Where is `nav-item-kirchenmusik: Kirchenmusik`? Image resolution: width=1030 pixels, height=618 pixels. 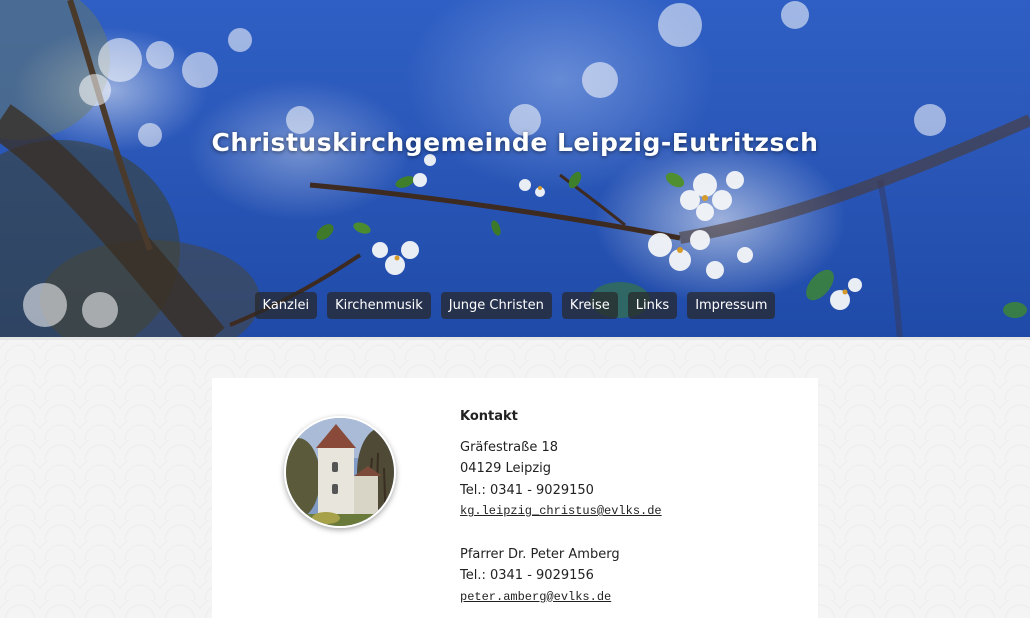 nav-item-kirchenmusik: Kirchenmusik is located at coordinates (379, 305).